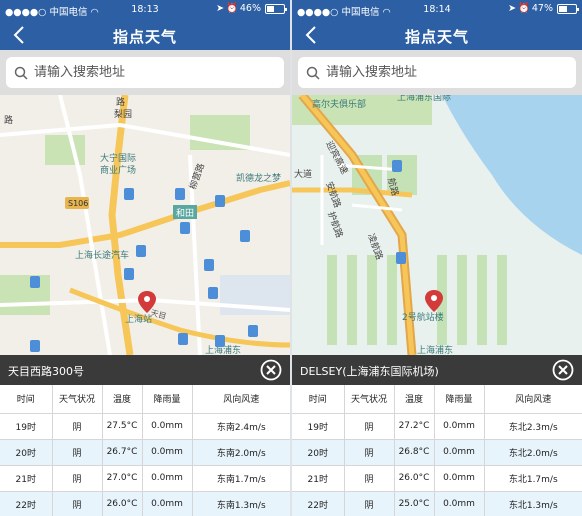 The height and width of the screenshot is (516, 582). I want to click on cell-wind: 东南2.0m/s, so click(240, 451).